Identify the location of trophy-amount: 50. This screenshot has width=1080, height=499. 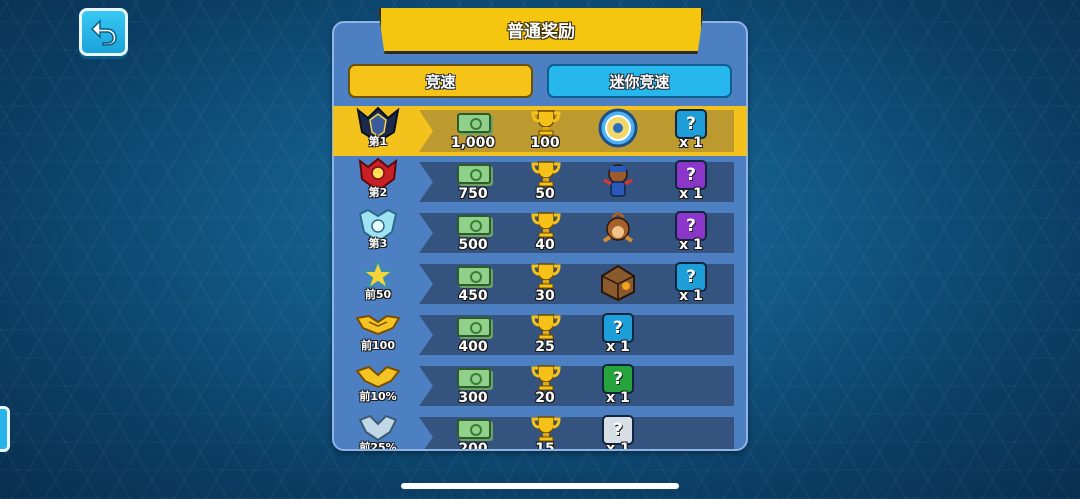
(545, 194).